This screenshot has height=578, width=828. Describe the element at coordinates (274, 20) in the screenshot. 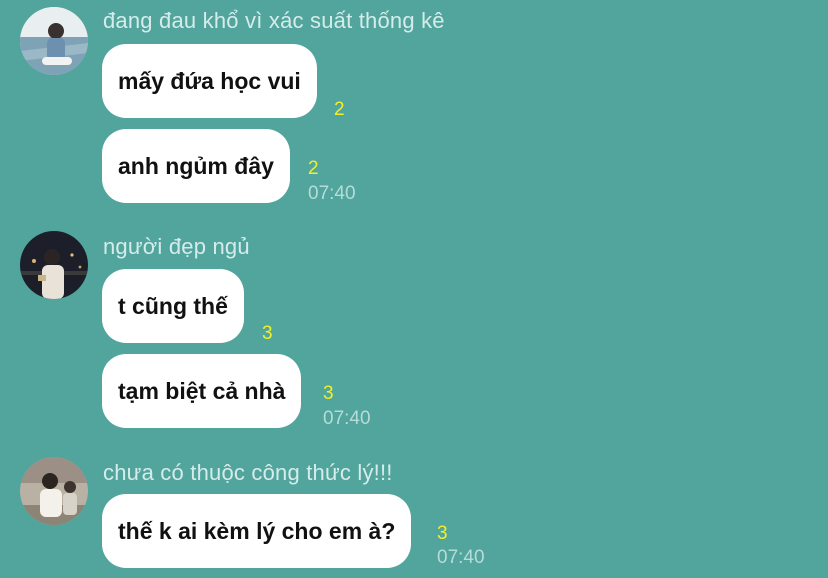

I see `sender-name: đang đau khổ vì xác suất thống kê` at that location.